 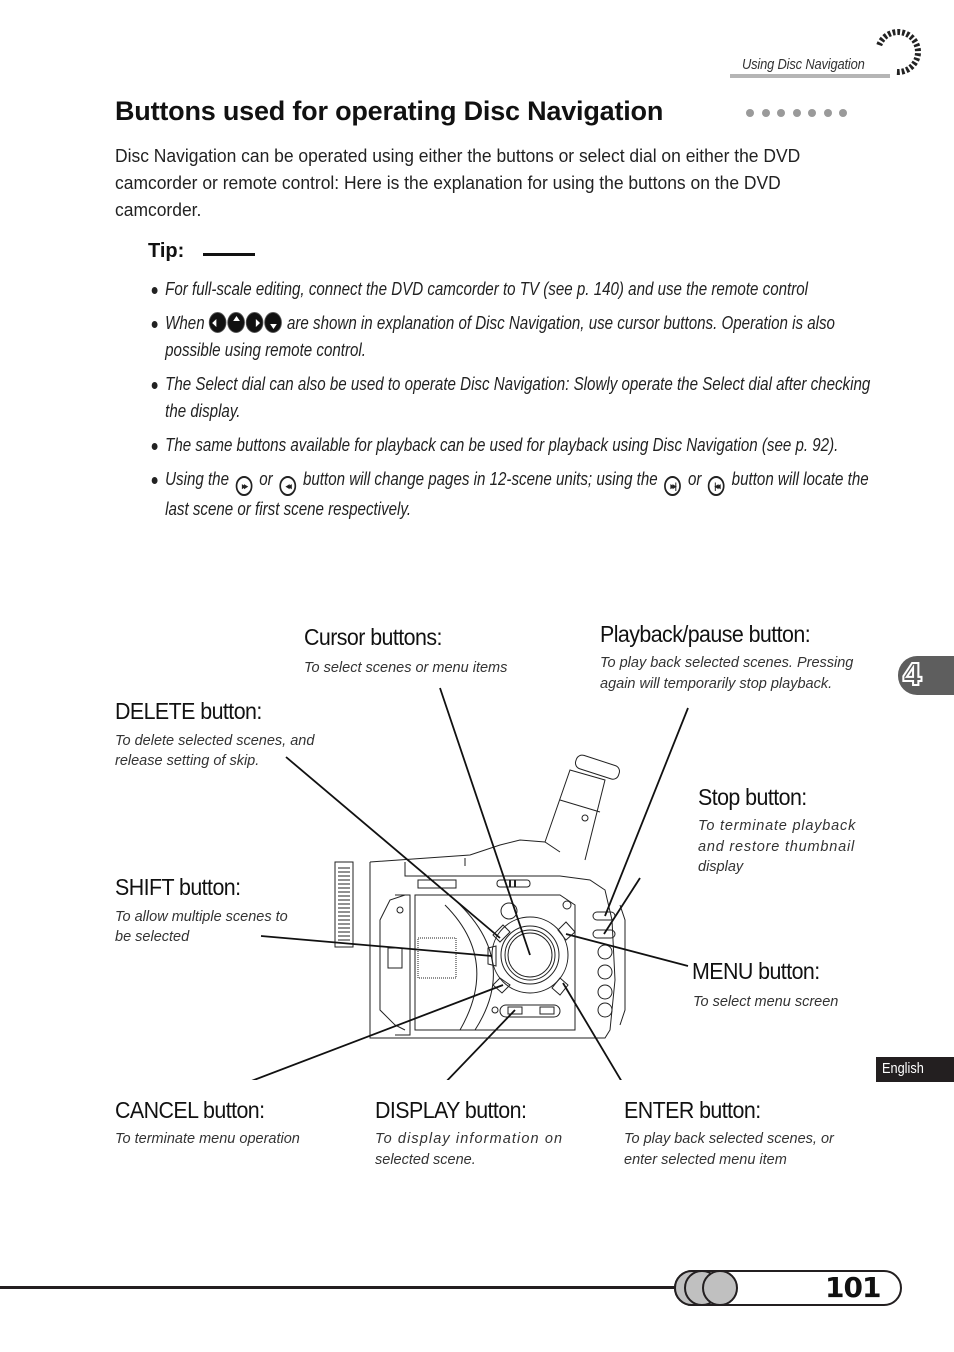 I want to click on cursor-up-icon, so click(x=236, y=322).